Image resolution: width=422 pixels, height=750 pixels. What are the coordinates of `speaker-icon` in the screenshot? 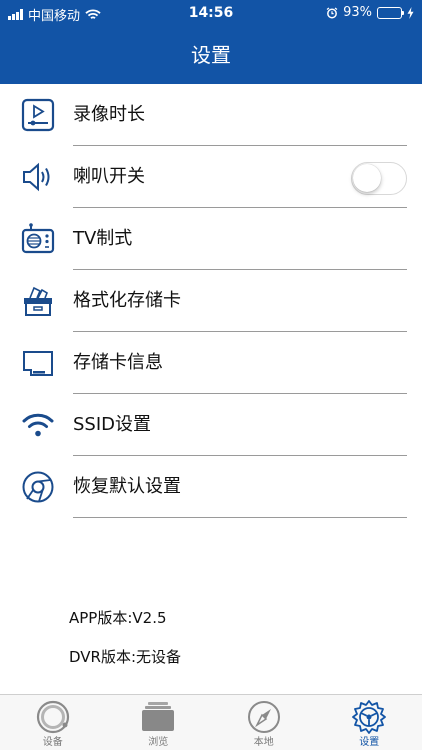 It's located at (36, 177).